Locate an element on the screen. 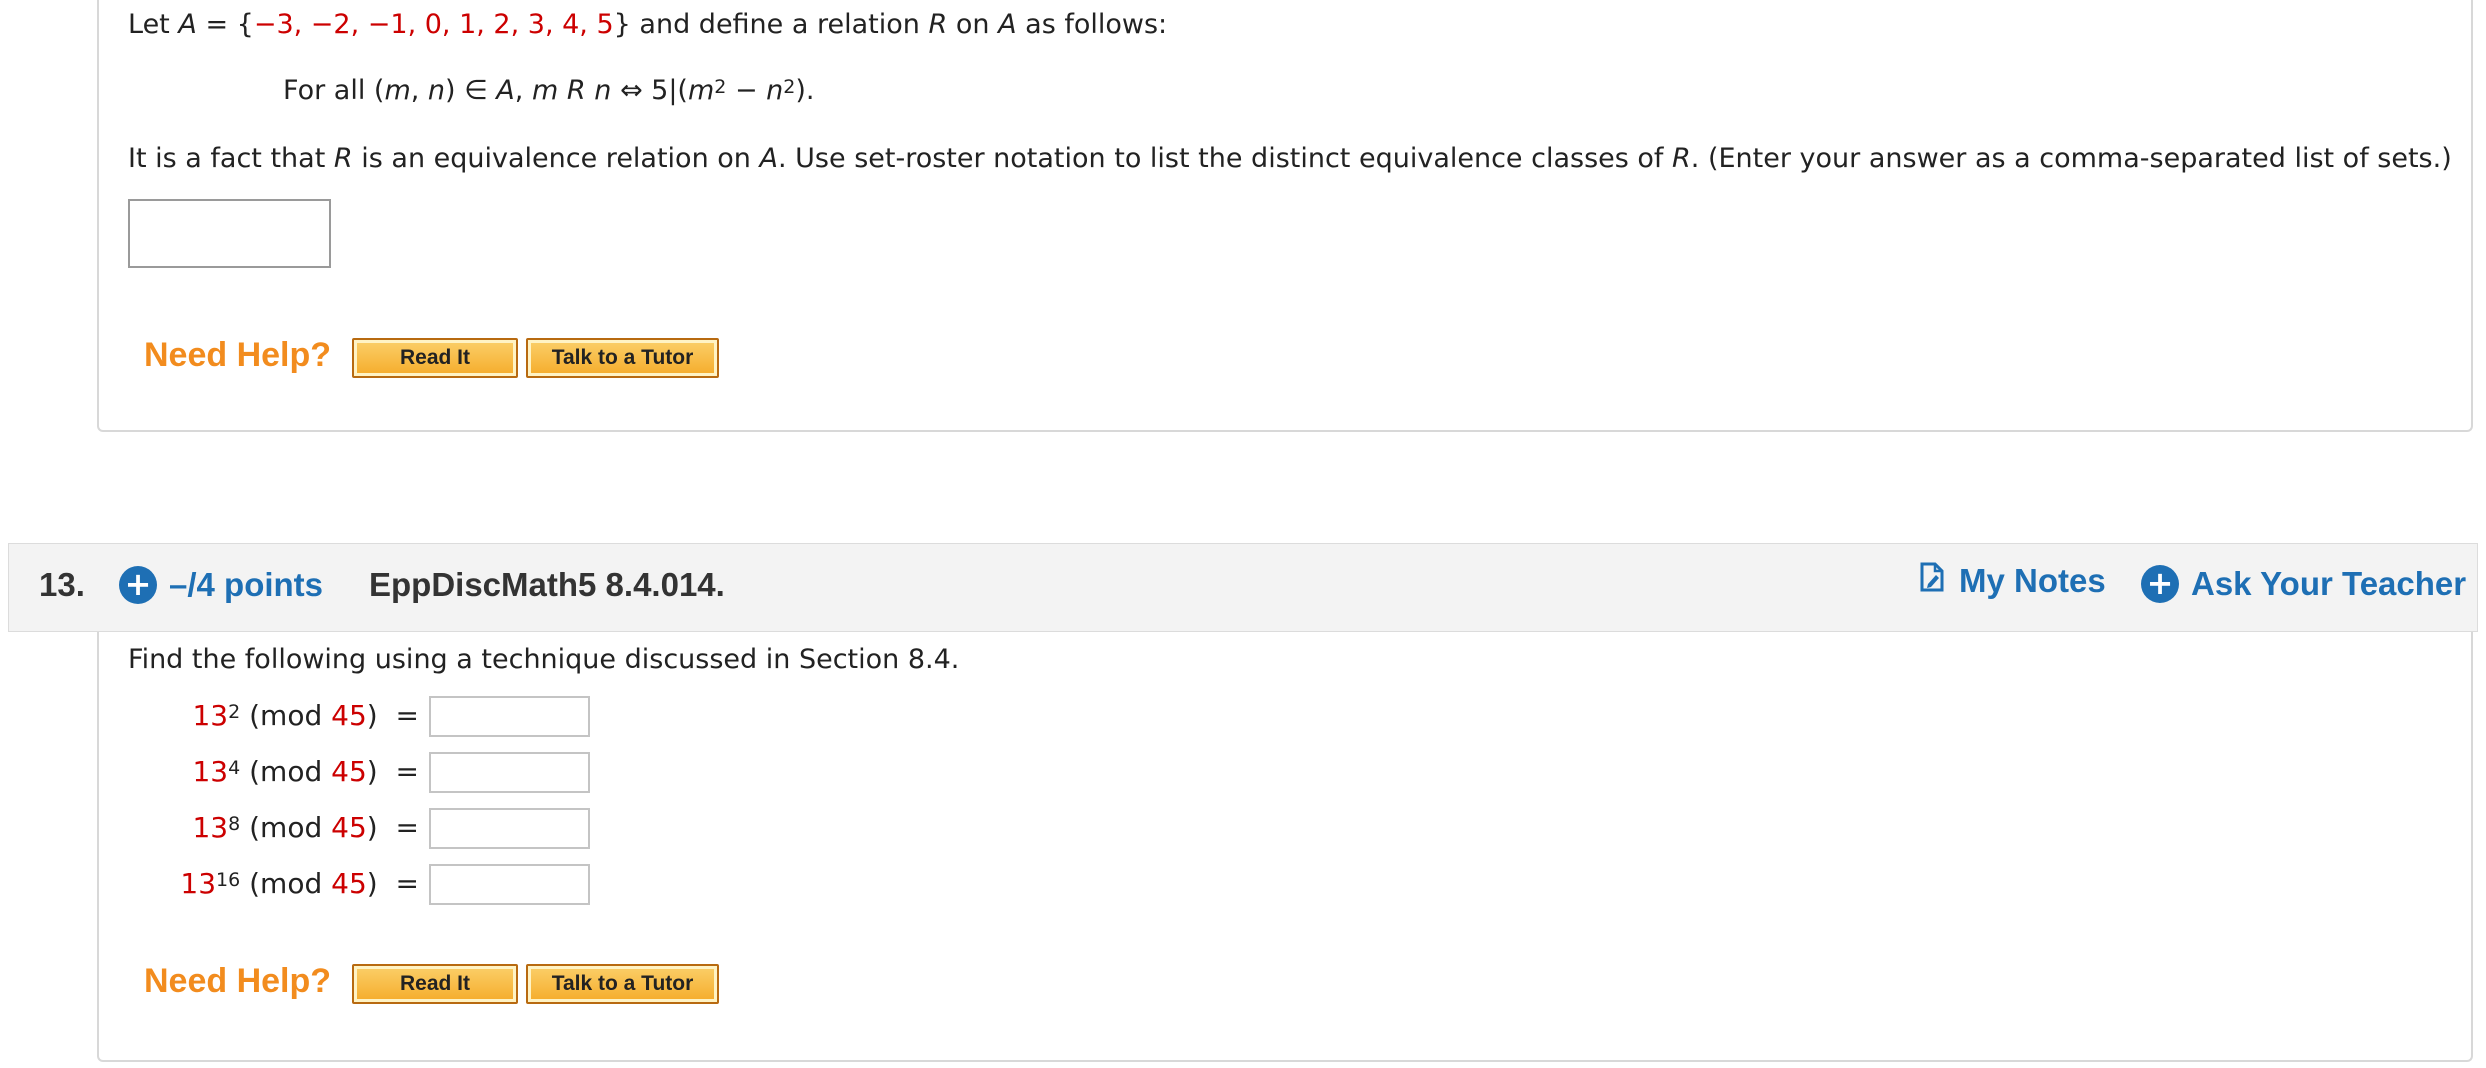 The image size is (2486, 1068). question-id: EppDiscMath5 8.4.014. is located at coordinates (547, 584).